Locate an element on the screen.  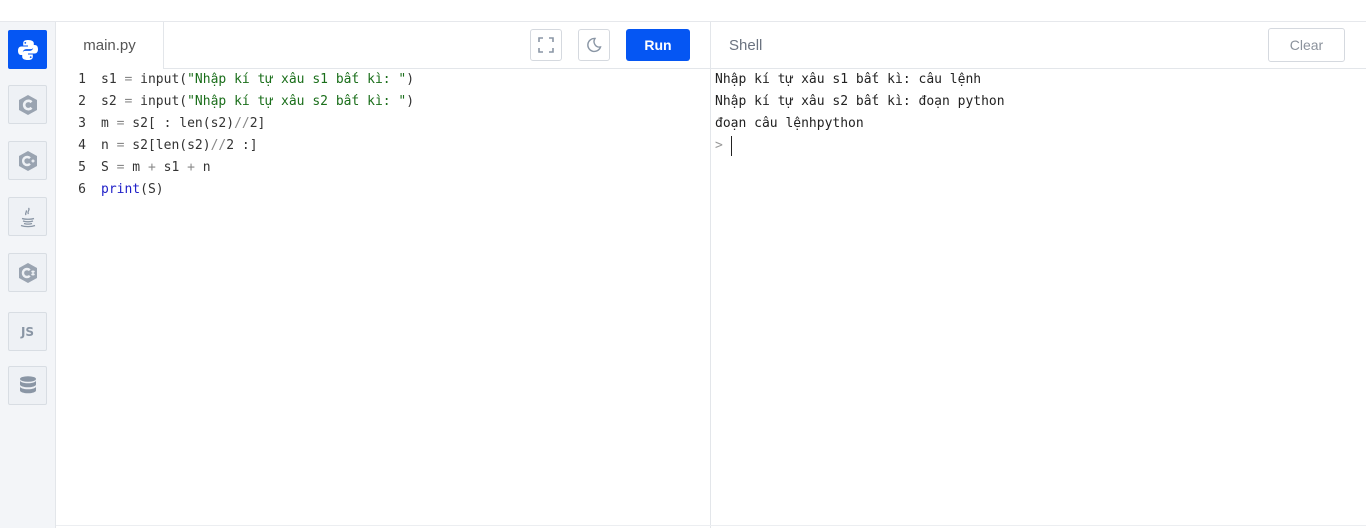
theme-toggle-button is located at coordinates (594, 45).